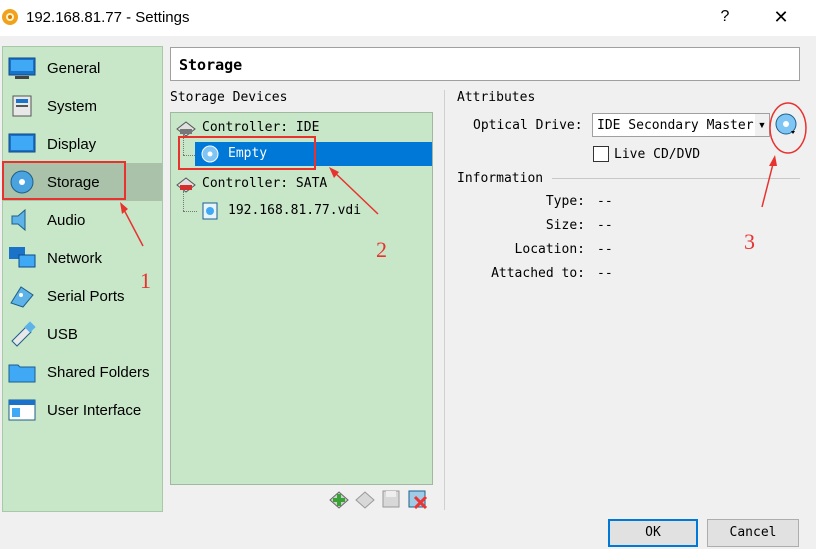  I want to click on sidebar-item-shared-folders: Shared Folders, so click(82, 372).